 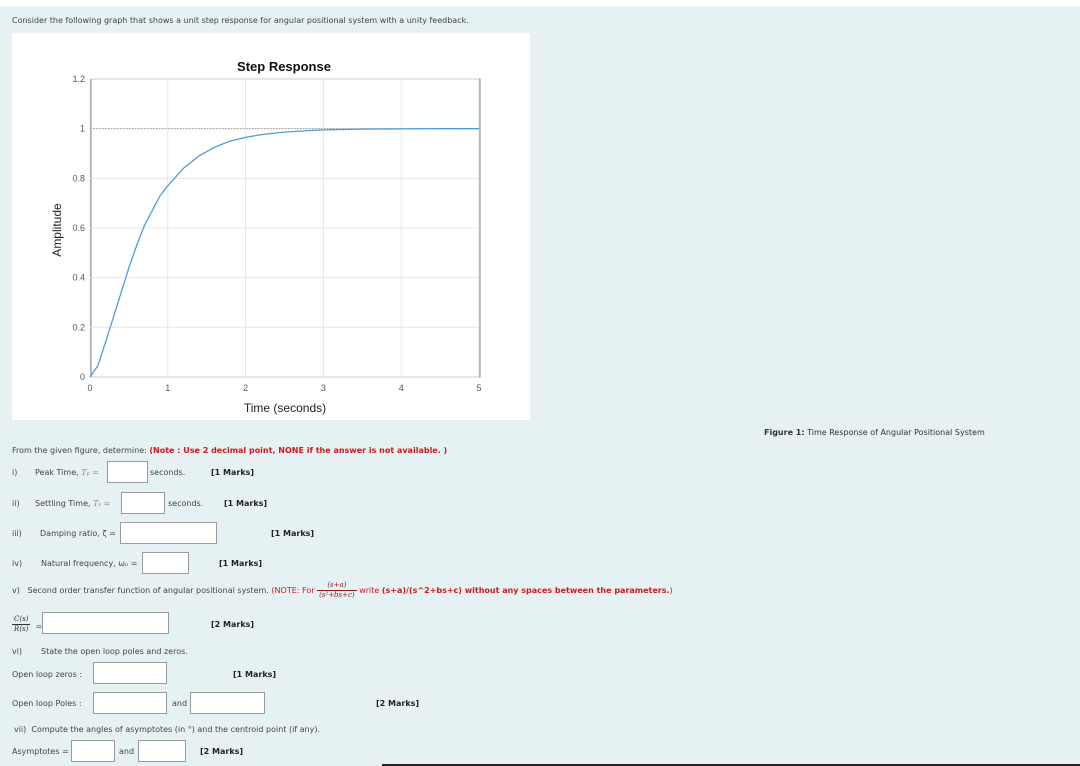 What do you see at coordinates (78, 79) in the screenshot?
I see `y-tick-label: 1.2` at bounding box center [78, 79].